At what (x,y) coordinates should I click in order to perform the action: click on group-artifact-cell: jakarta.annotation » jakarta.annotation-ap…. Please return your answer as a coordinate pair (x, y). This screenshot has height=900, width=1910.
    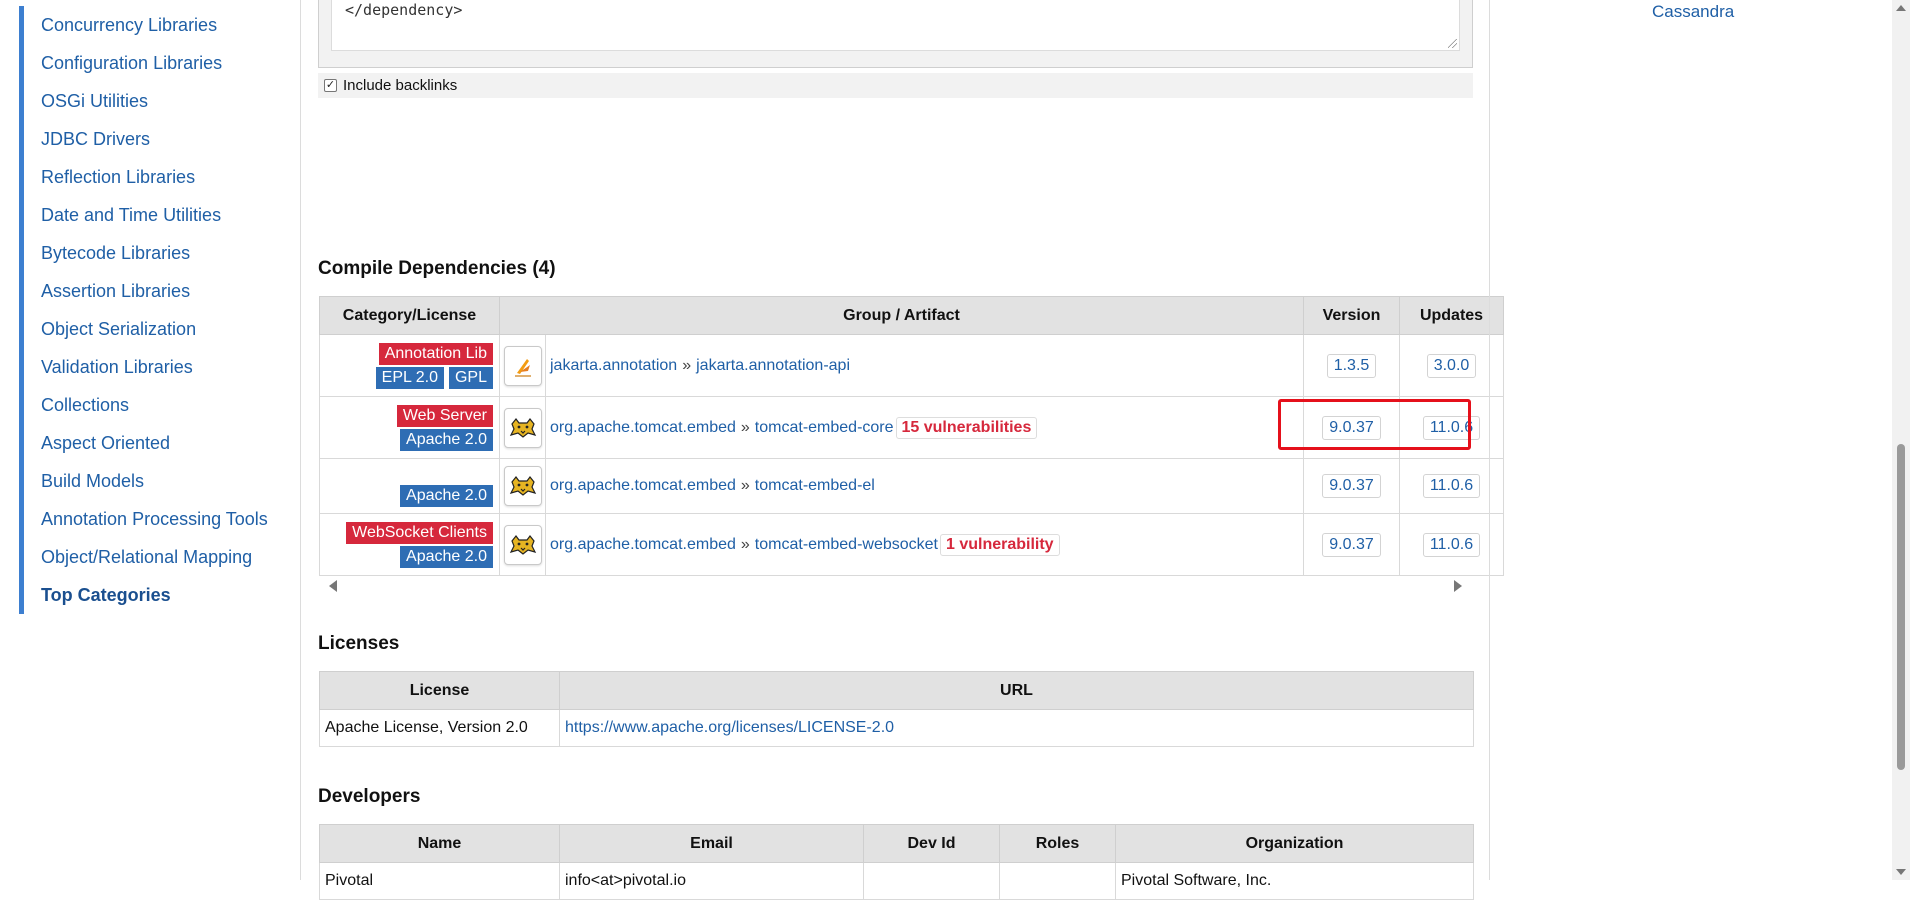
    Looking at the image, I should click on (924, 365).